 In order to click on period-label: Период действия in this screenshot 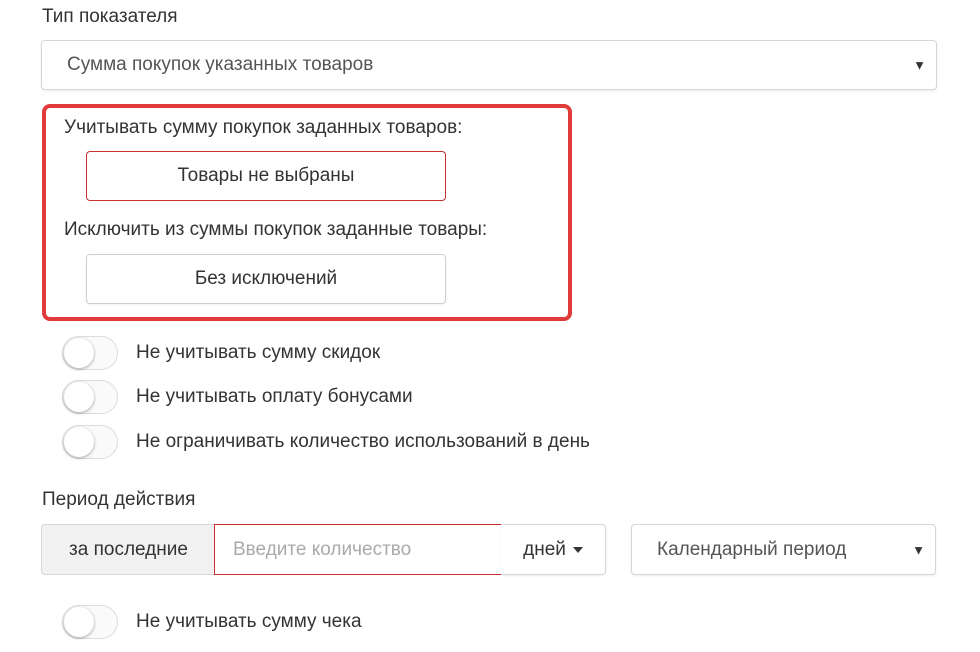, I will do `click(119, 499)`.